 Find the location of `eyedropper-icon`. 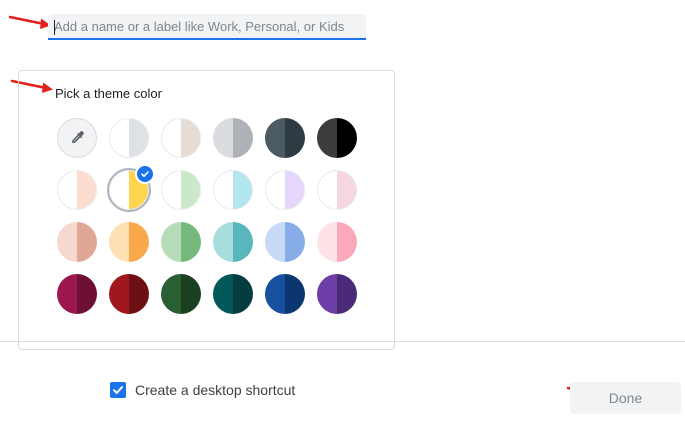

eyedropper-icon is located at coordinates (78, 137).